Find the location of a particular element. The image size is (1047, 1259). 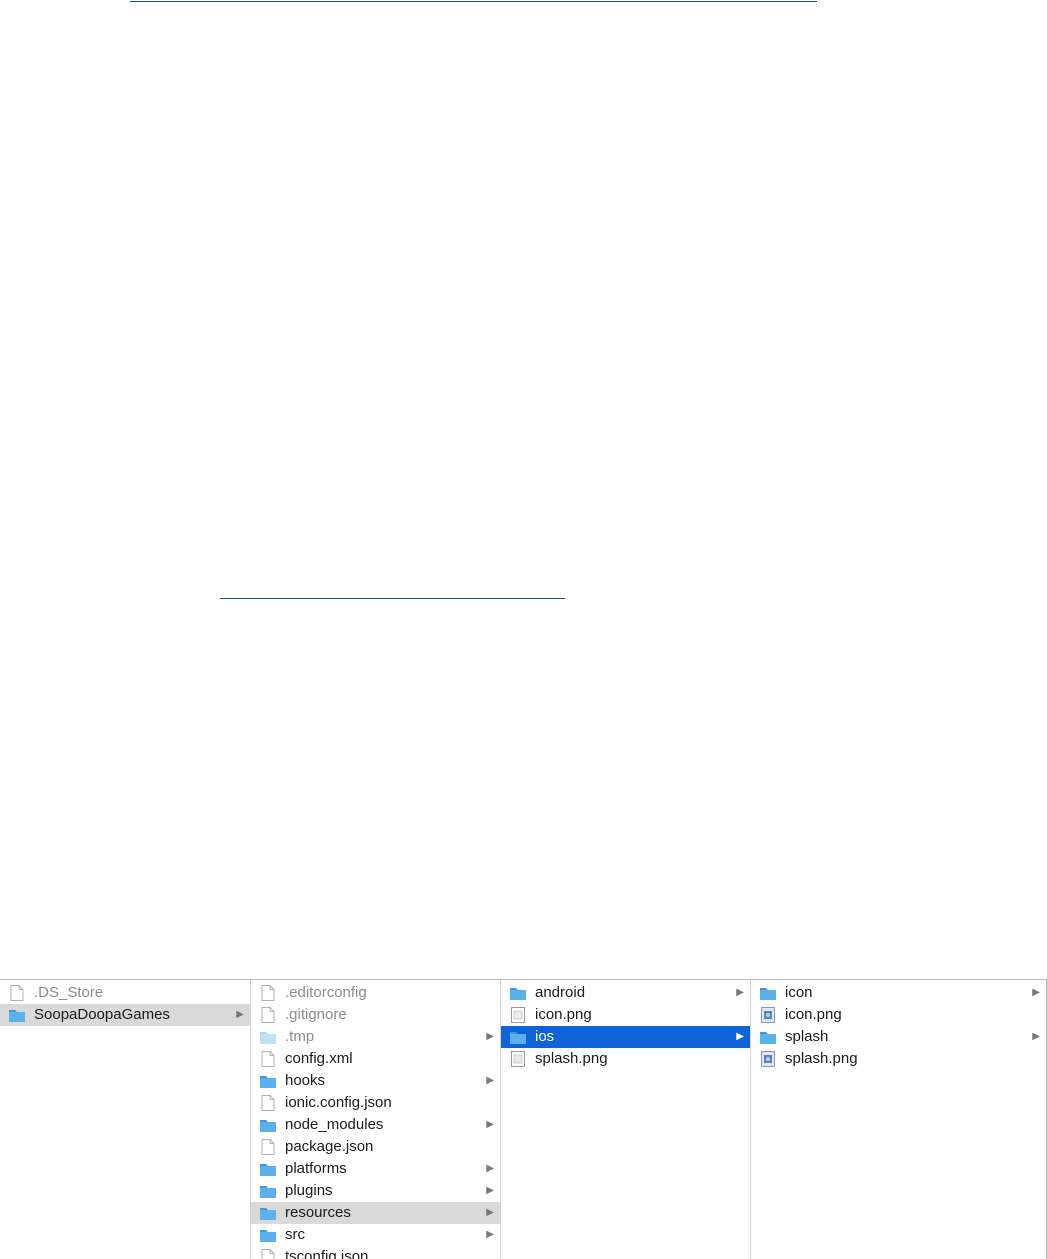

file-row: .gitignore is located at coordinates (375, 1015).